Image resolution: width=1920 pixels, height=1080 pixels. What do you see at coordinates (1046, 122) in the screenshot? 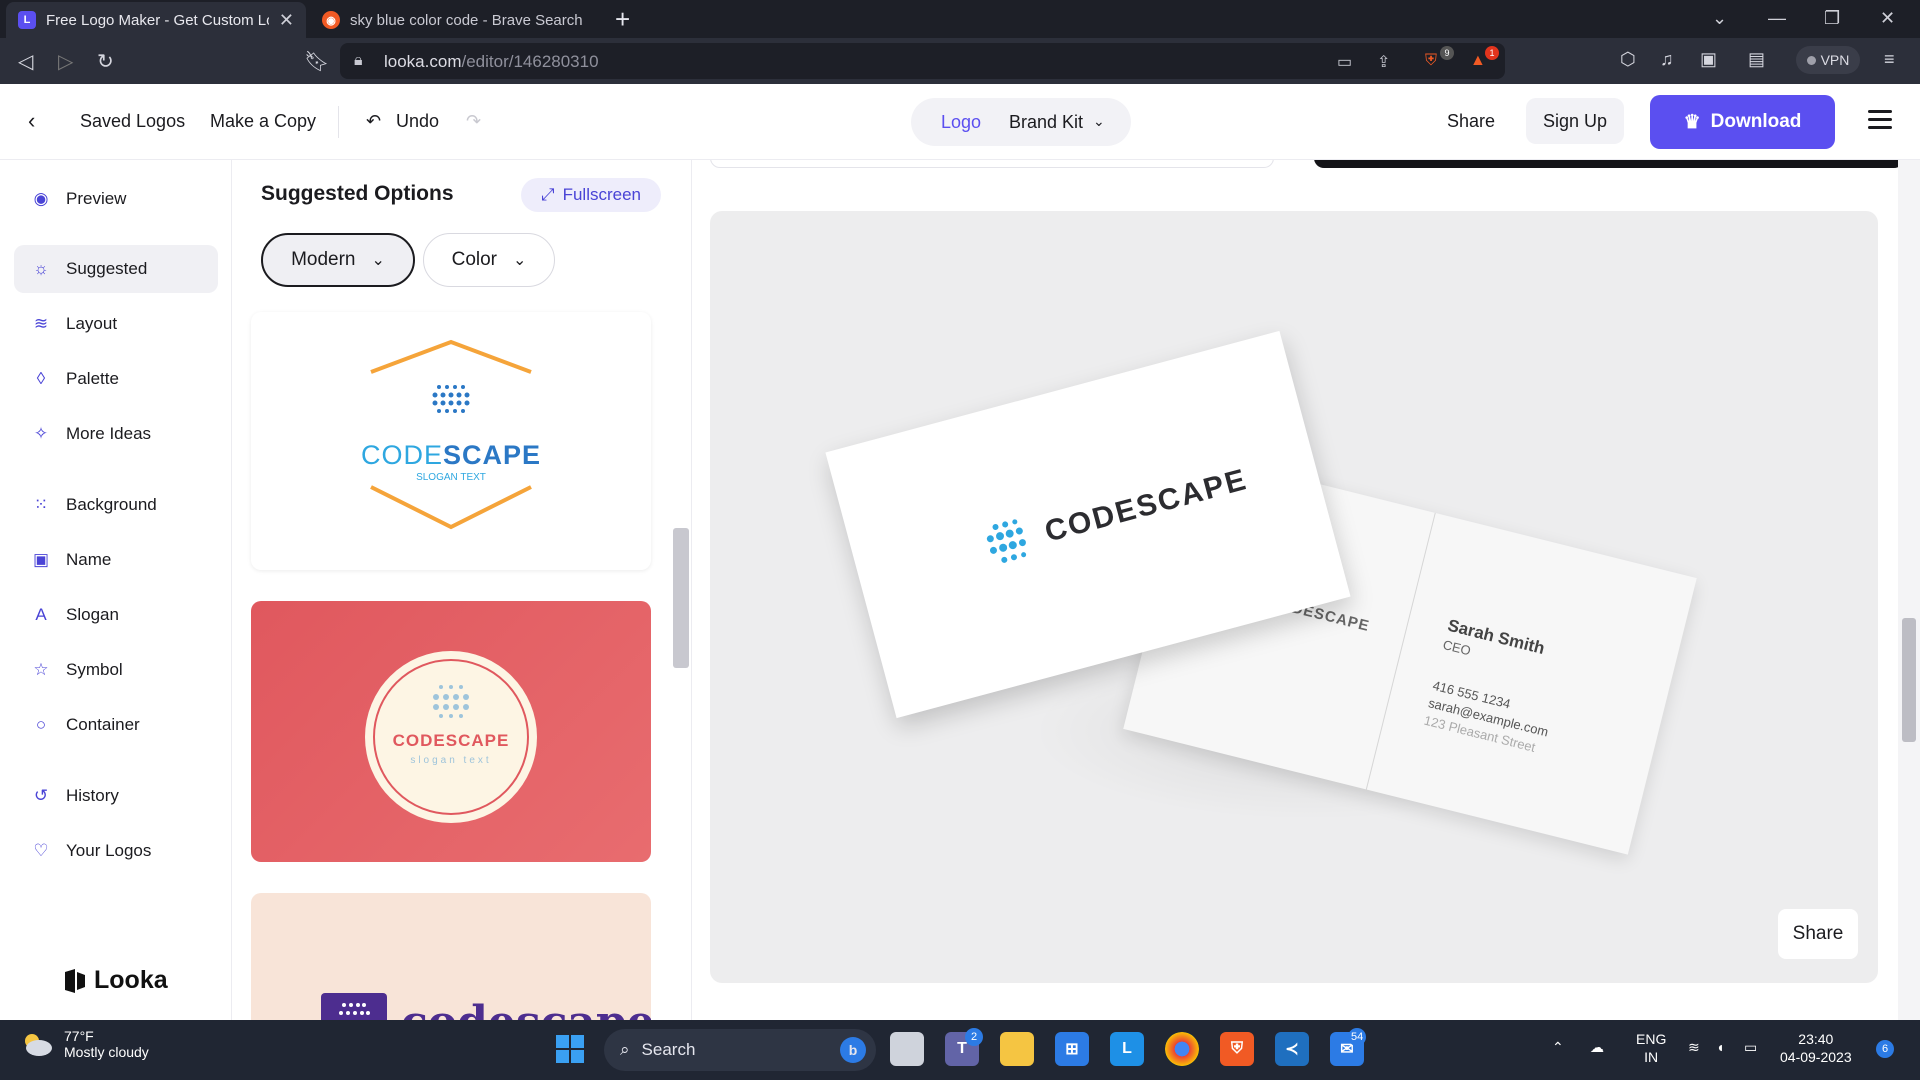
I see `tab-brand-kit: Brand Kit` at bounding box center [1046, 122].